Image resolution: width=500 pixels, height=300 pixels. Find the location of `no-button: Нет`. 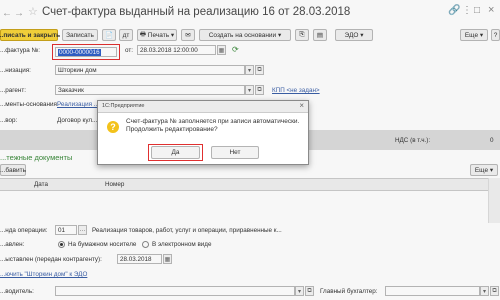

no-button: Нет is located at coordinates (235, 152).